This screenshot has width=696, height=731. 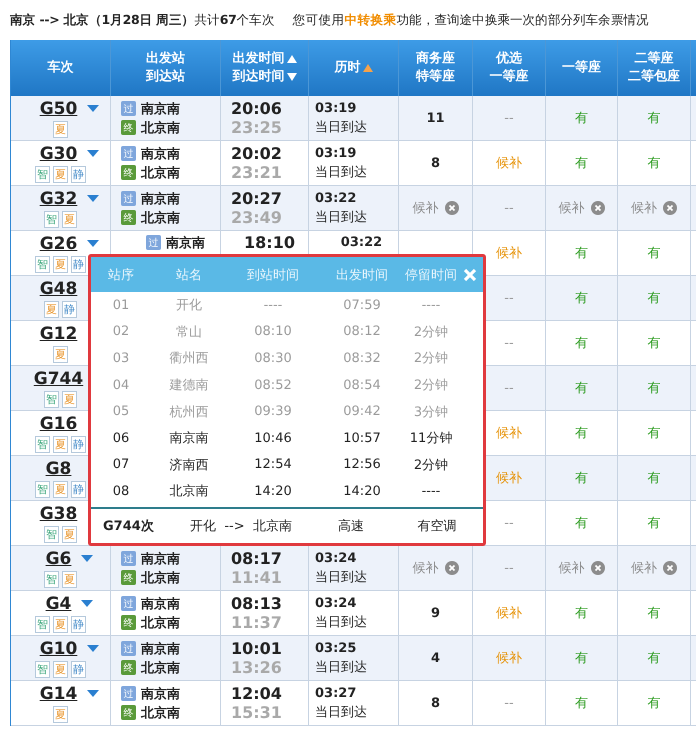 What do you see at coordinates (257, 622) in the screenshot?
I see `arrival-time: 11:37` at bounding box center [257, 622].